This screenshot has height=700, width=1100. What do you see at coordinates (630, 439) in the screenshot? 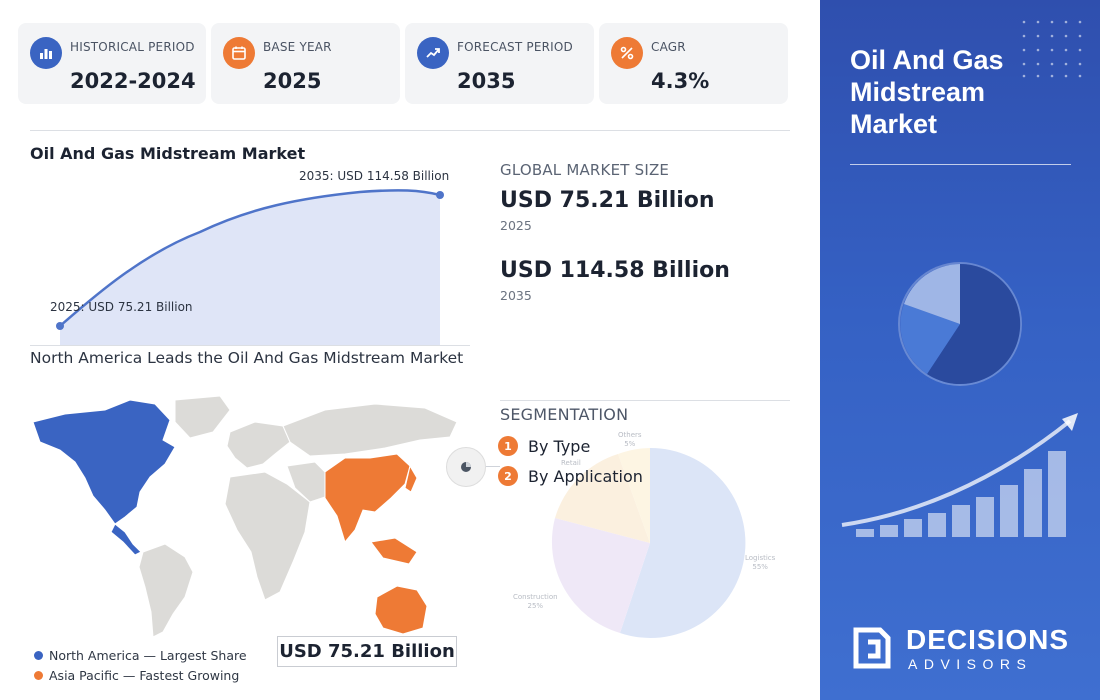
I see `pie-label-others: Others 5%` at bounding box center [630, 439].